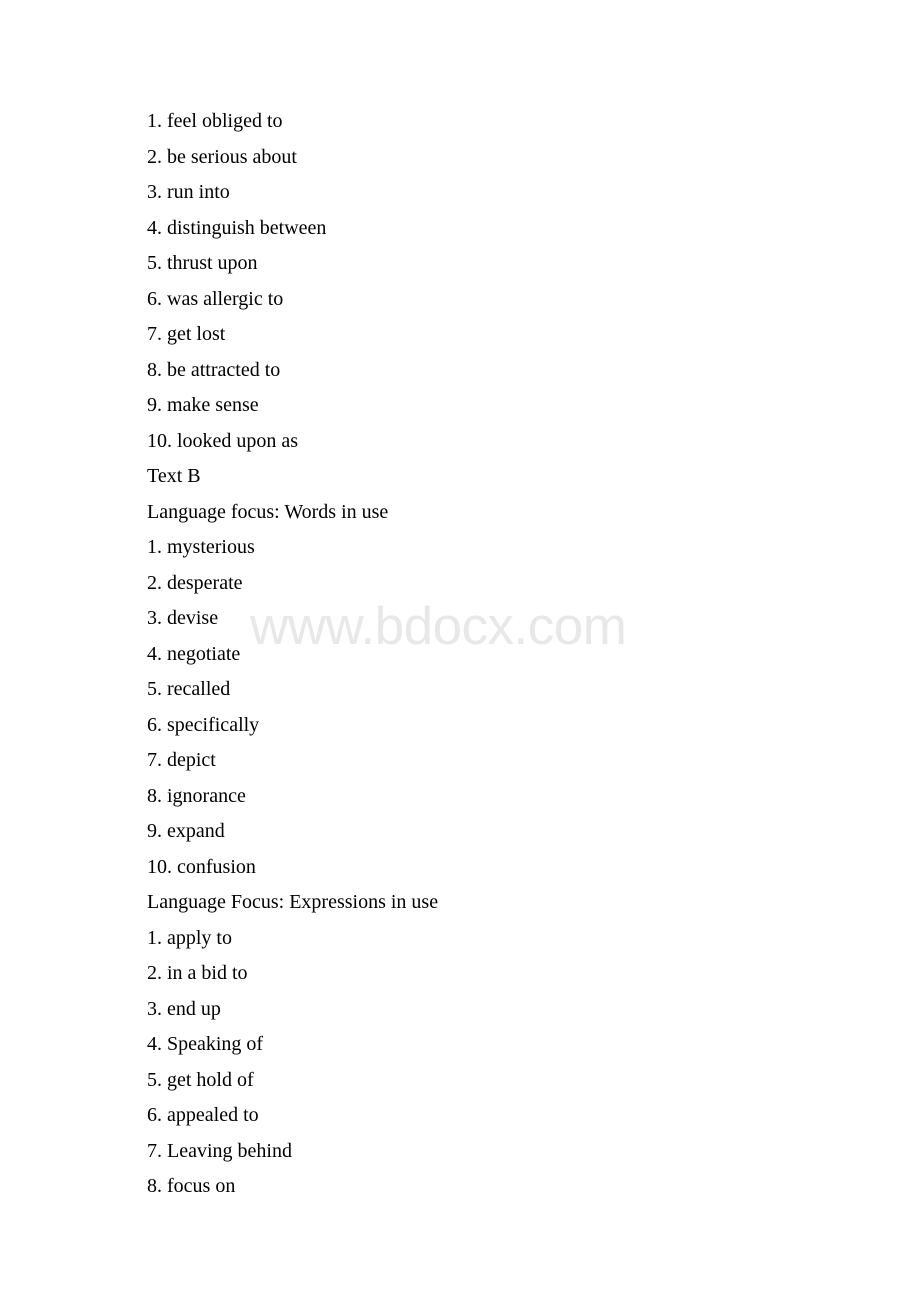 The image size is (920, 1302). What do you see at coordinates (222, 156) in the screenshot?
I see `answer-line: 2. be serious about` at bounding box center [222, 156].